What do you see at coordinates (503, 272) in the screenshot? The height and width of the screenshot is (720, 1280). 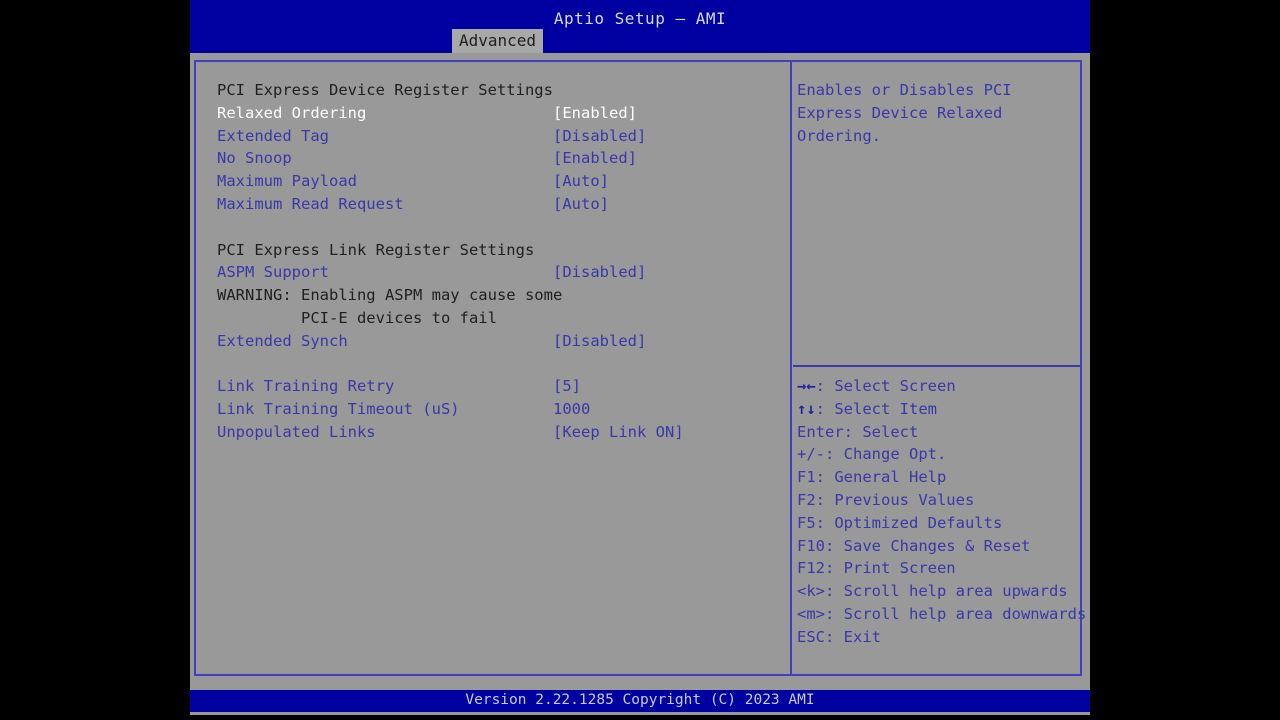 I see `setting-row: ASPM Support [Disabled]` at bounding box center [503, 272].